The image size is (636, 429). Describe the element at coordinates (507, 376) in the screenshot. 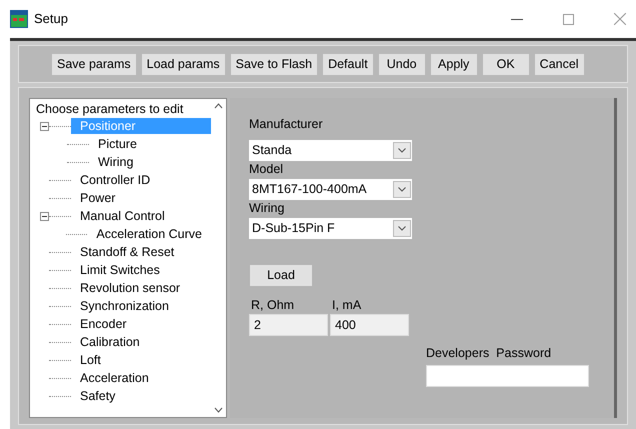

I see `password-field` at that location.